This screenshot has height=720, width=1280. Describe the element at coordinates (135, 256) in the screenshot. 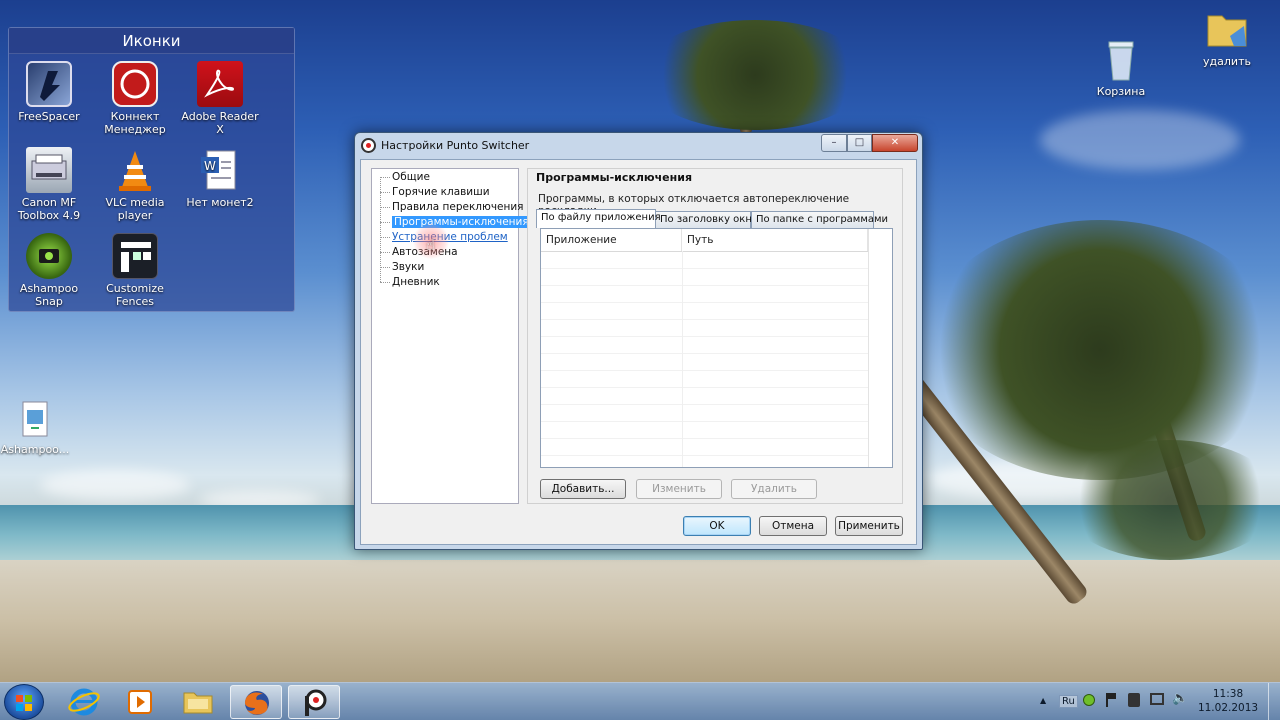

I see `fences-icon` at that location.